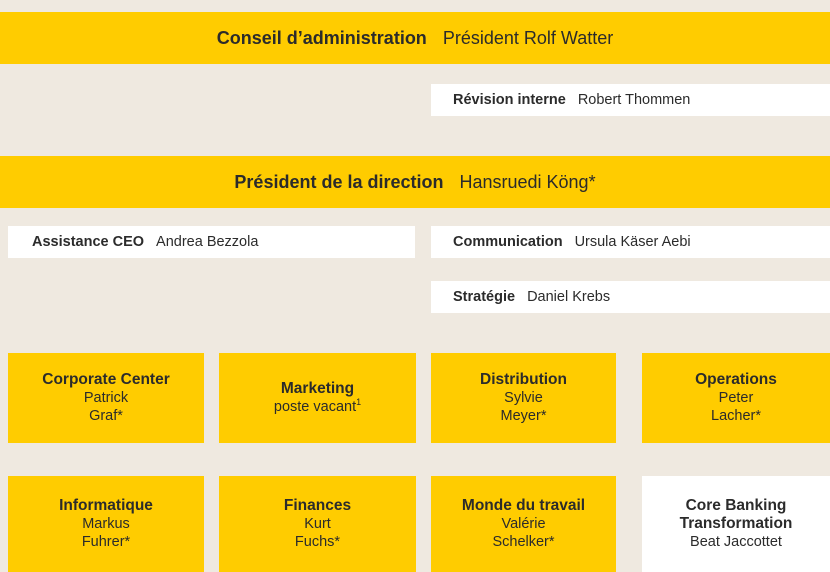 This screenshot has width=830, height=572. What do you see at coordinates (736, 542) in the screenshot?
I see `unit-person-line: Beat Jaccottet` at bounding box center [736, 542].